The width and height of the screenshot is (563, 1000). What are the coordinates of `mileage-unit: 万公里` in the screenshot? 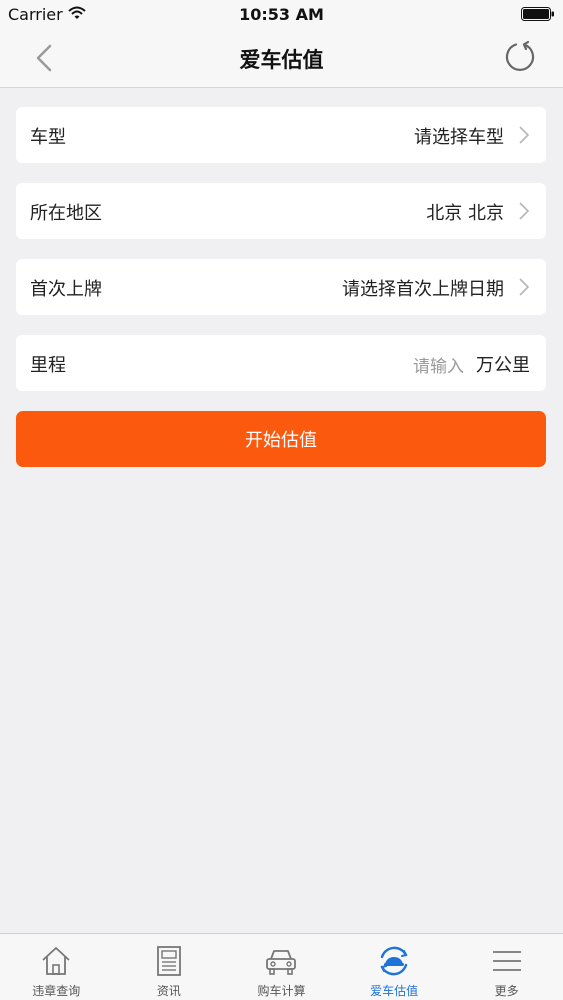 It's located at (503, 365).